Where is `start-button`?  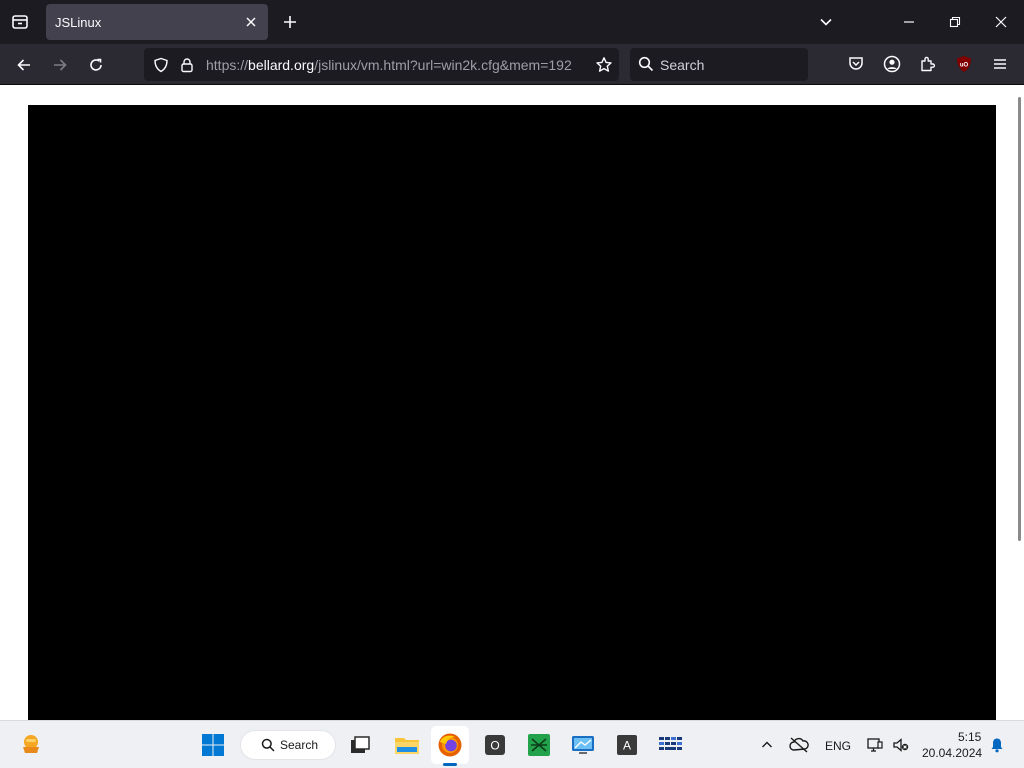
start-button is located at coordinates (213, 745).